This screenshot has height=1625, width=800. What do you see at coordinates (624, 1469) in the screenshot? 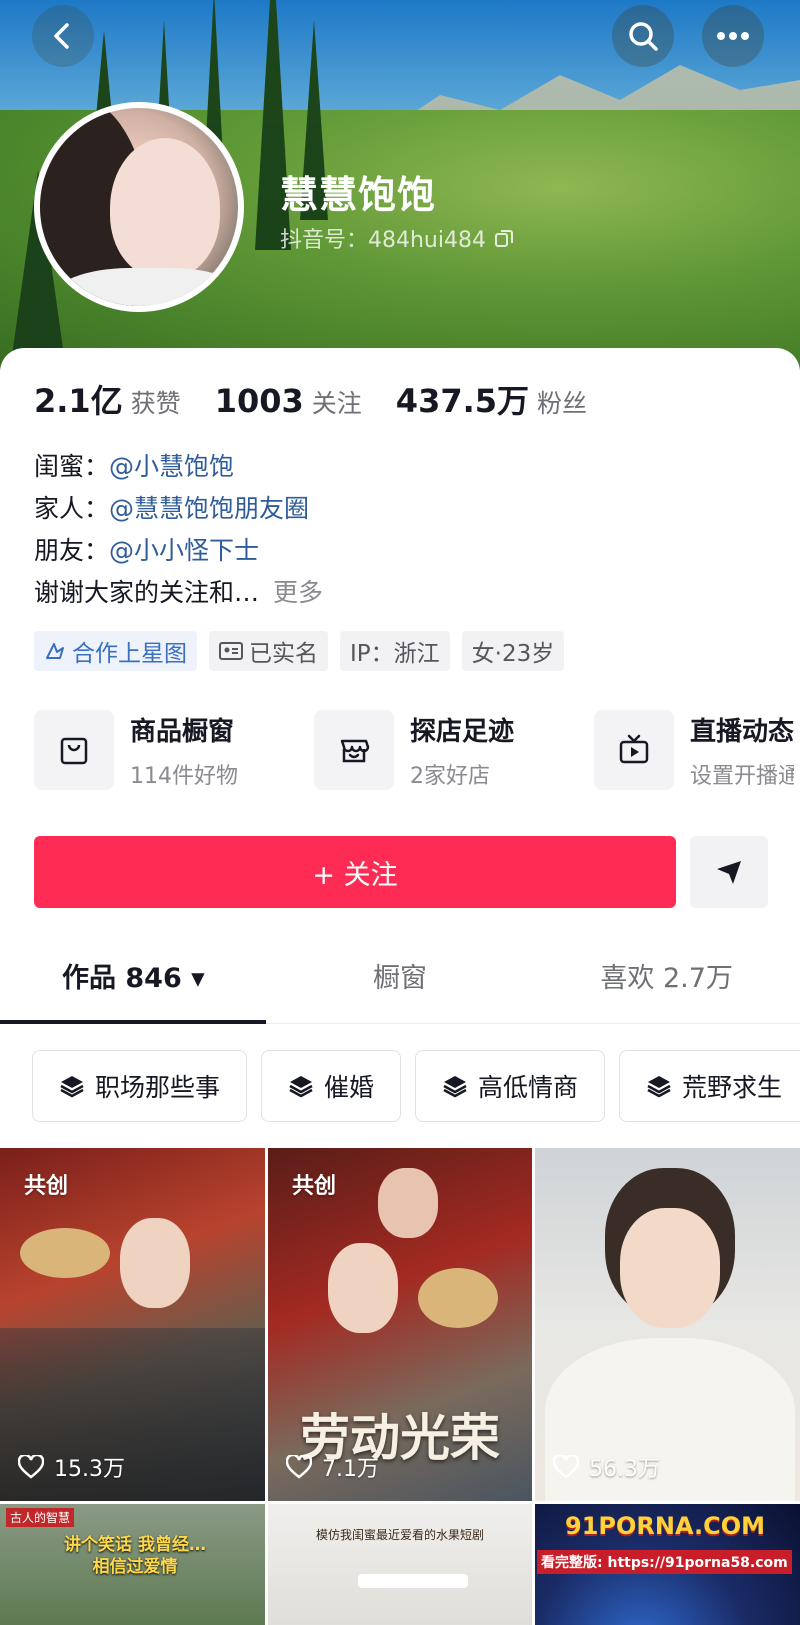
I see `video-likes-count: 56.3万` at bounding box center [624, 1469].